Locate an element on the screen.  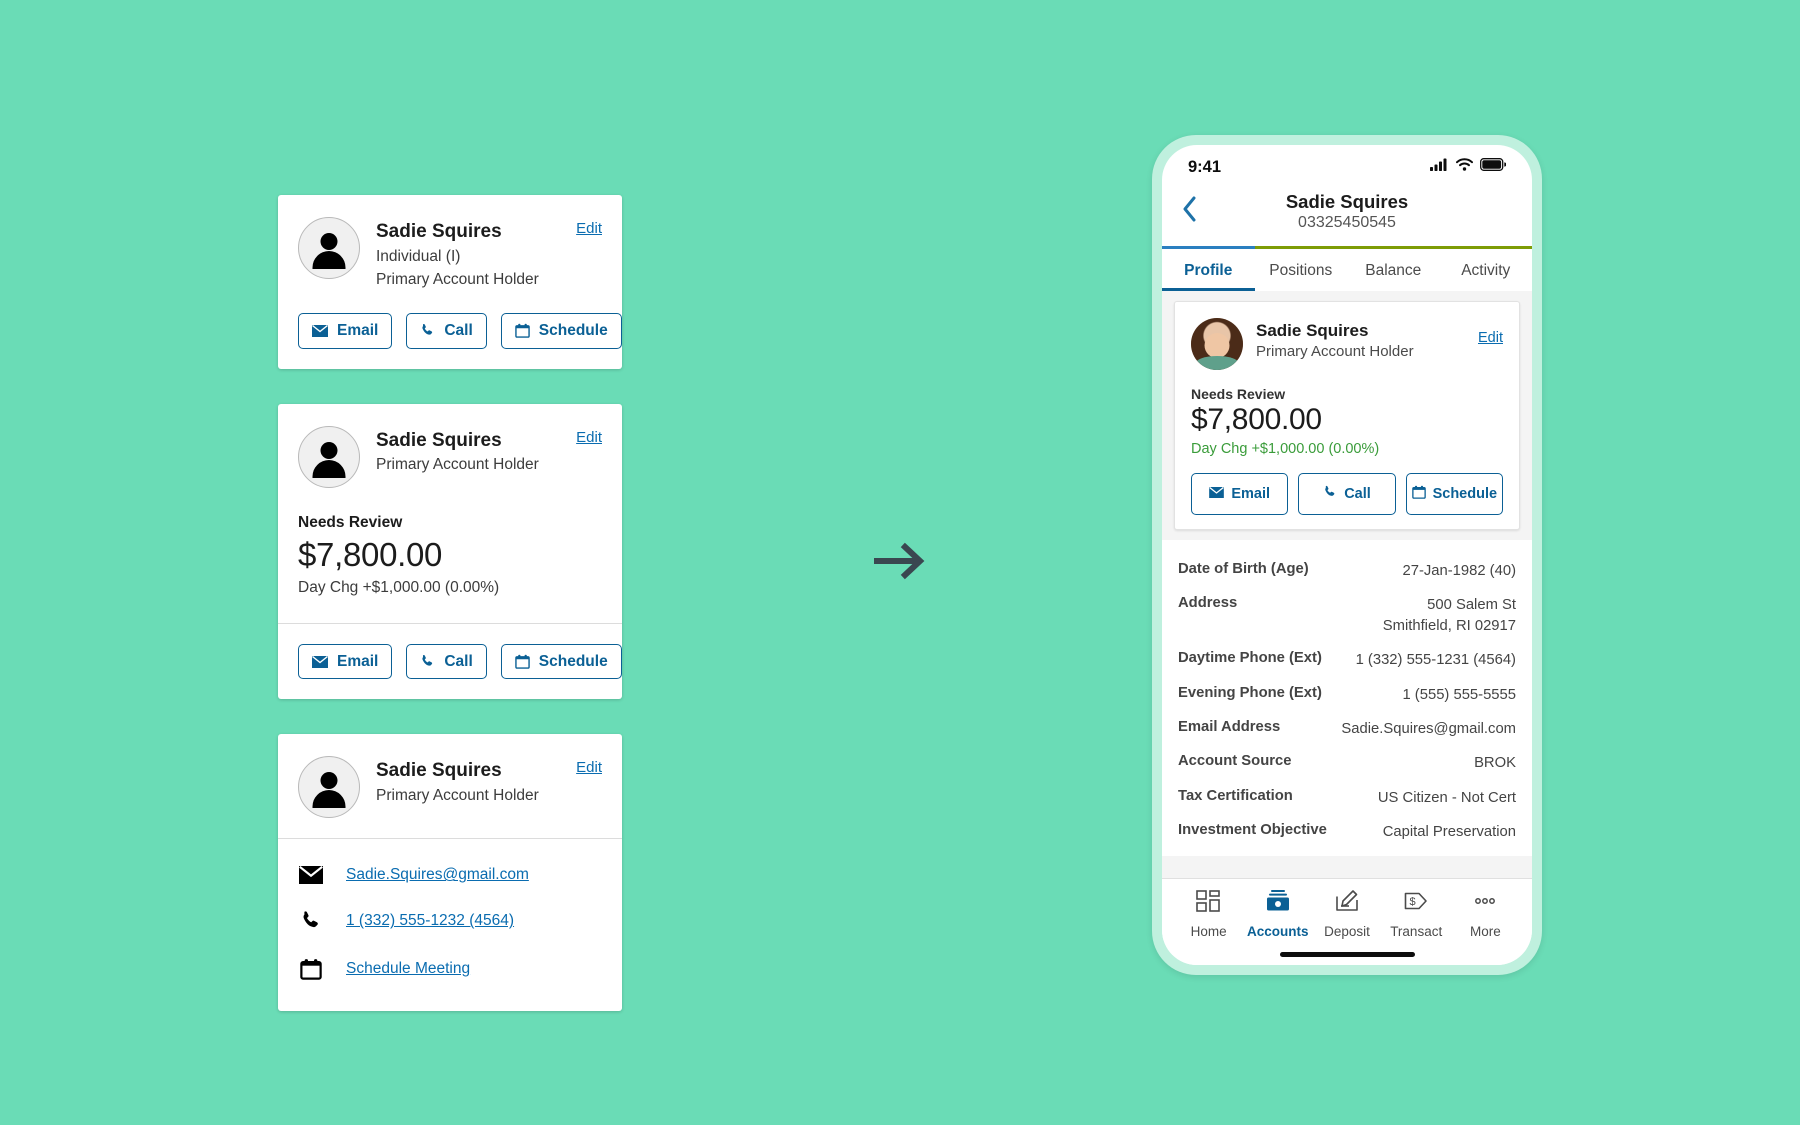
home-indicator-bar is located at coordinates (1347, 954).